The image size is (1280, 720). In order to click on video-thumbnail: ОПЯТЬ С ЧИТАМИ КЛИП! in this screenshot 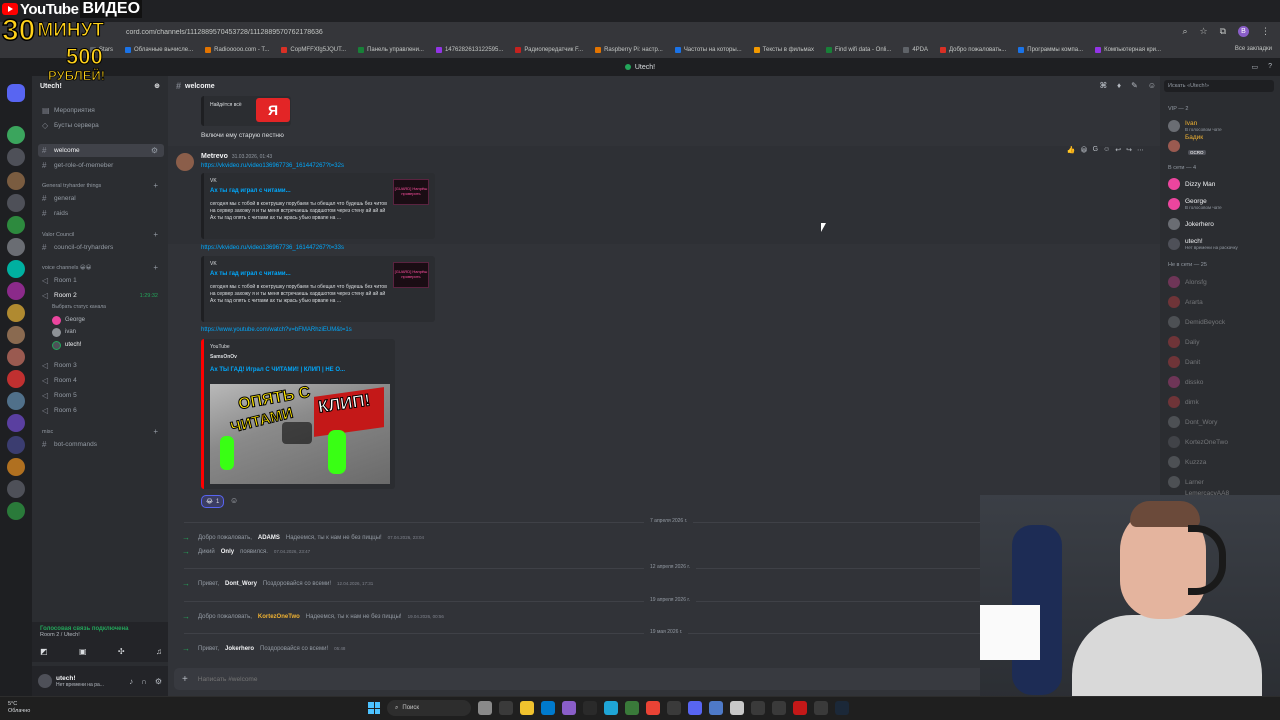, I will do `click(300, 434)`.